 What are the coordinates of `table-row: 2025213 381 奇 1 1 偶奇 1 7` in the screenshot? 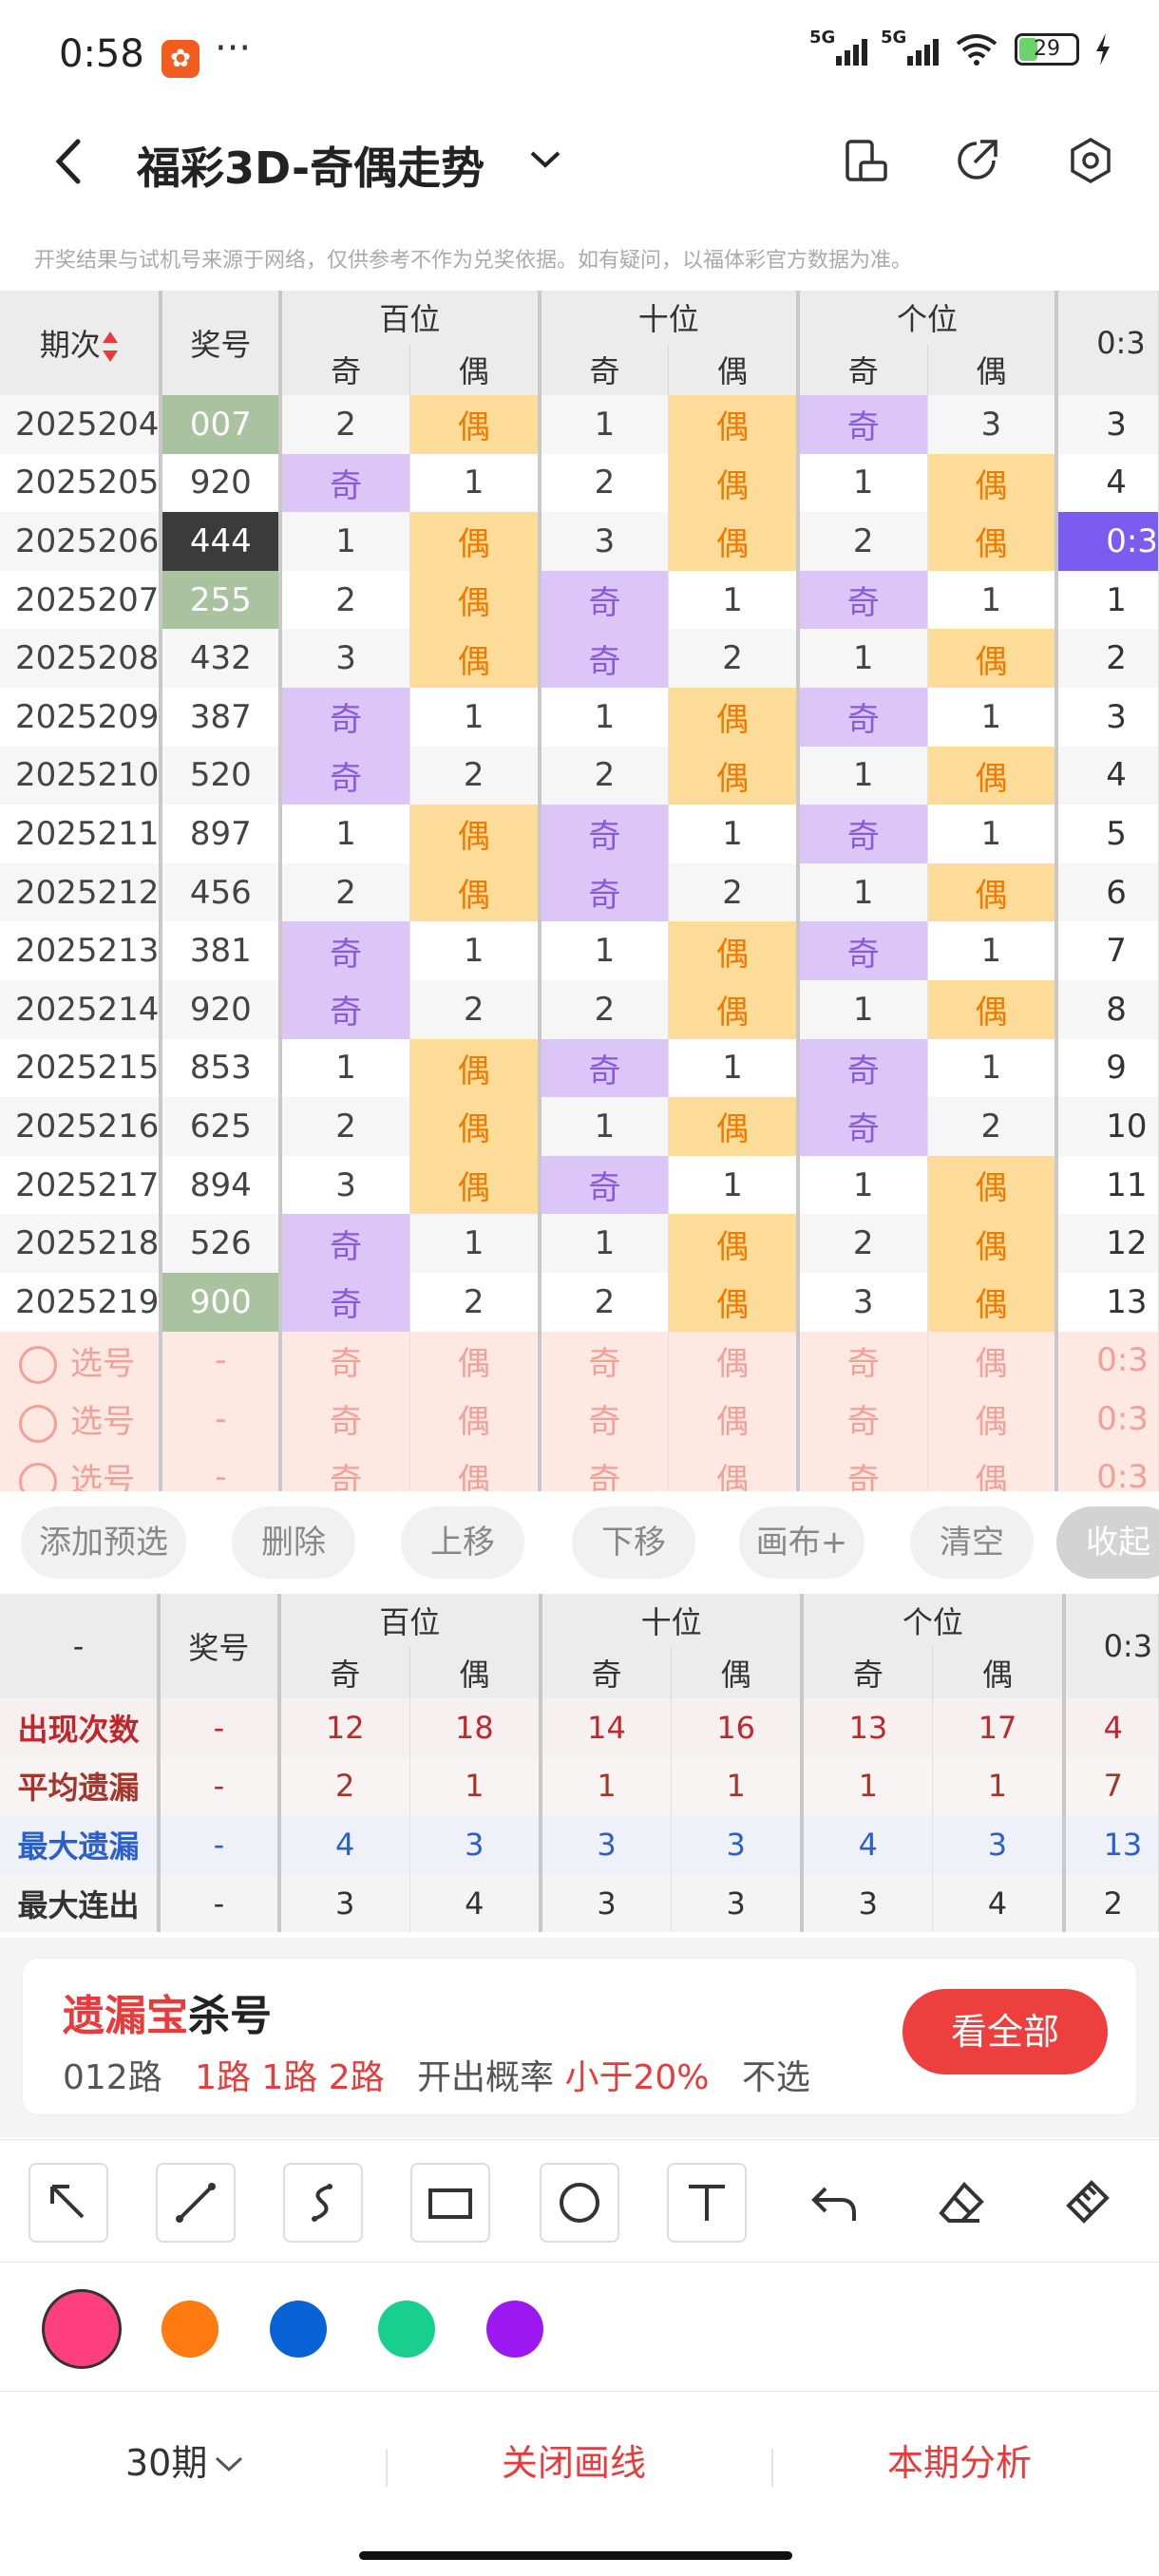 It's located at (579, 950).